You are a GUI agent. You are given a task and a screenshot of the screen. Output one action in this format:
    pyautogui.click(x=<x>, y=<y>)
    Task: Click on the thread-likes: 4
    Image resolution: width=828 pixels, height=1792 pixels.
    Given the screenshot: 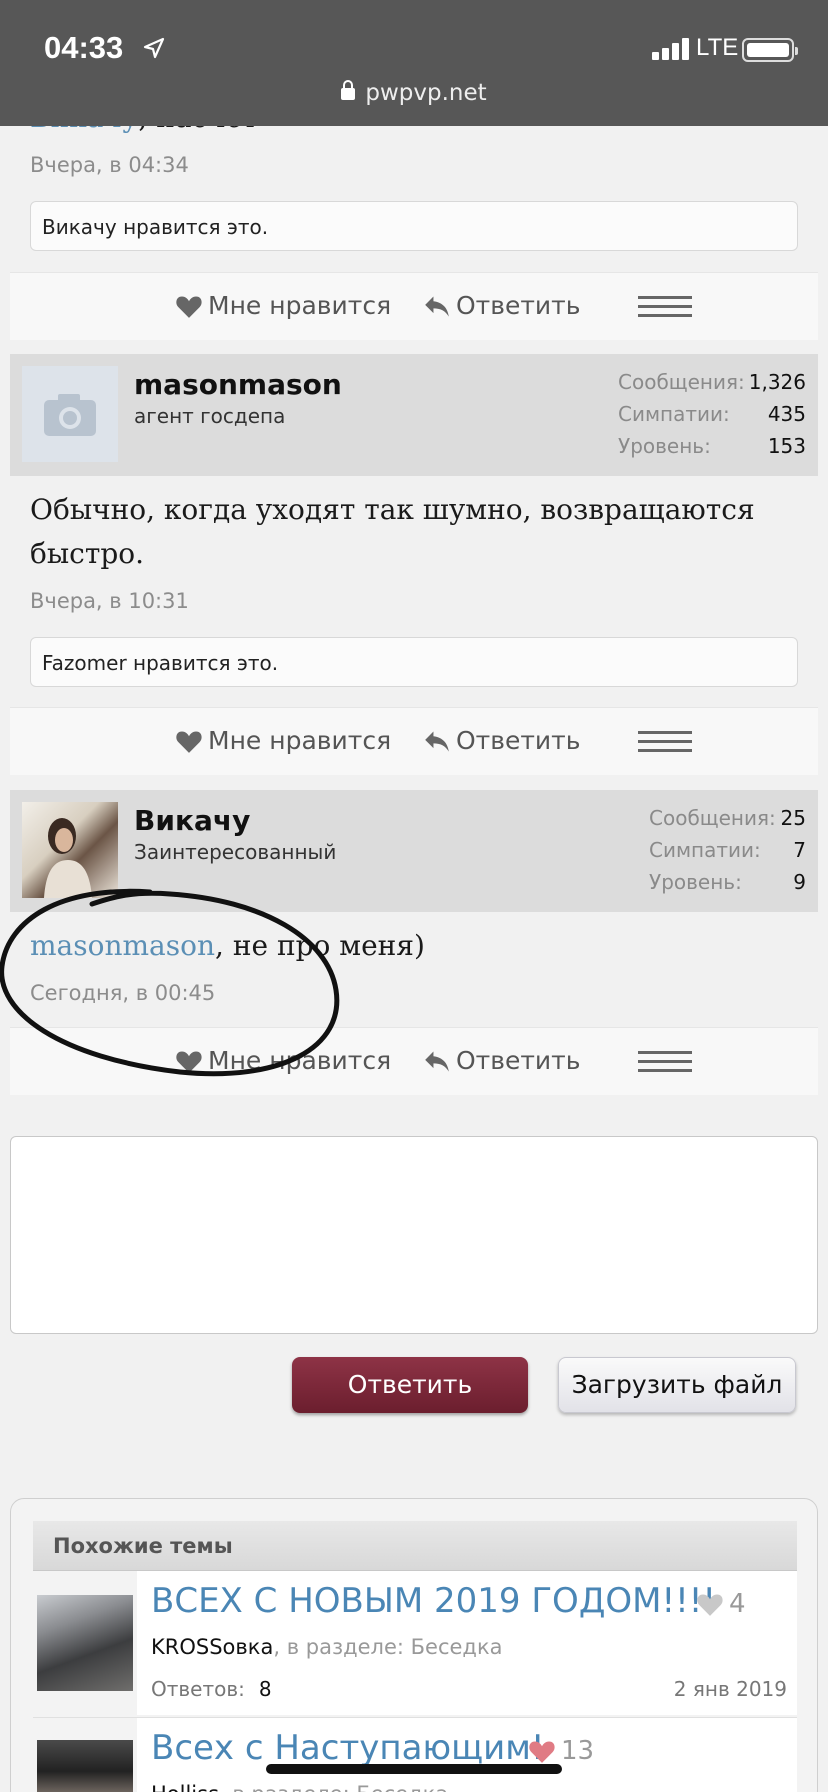 What is the action you would take?
    pyautogui.click(x=720, y=1604)
    